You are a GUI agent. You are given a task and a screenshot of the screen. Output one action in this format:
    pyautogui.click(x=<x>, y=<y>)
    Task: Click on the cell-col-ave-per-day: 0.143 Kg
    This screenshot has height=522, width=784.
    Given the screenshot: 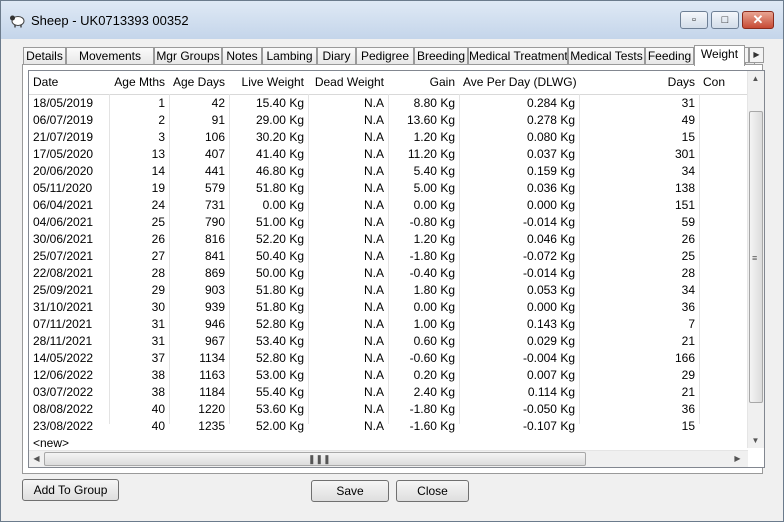 What is the action you would take?
    pyautogui.click(x=519, y=324)
    